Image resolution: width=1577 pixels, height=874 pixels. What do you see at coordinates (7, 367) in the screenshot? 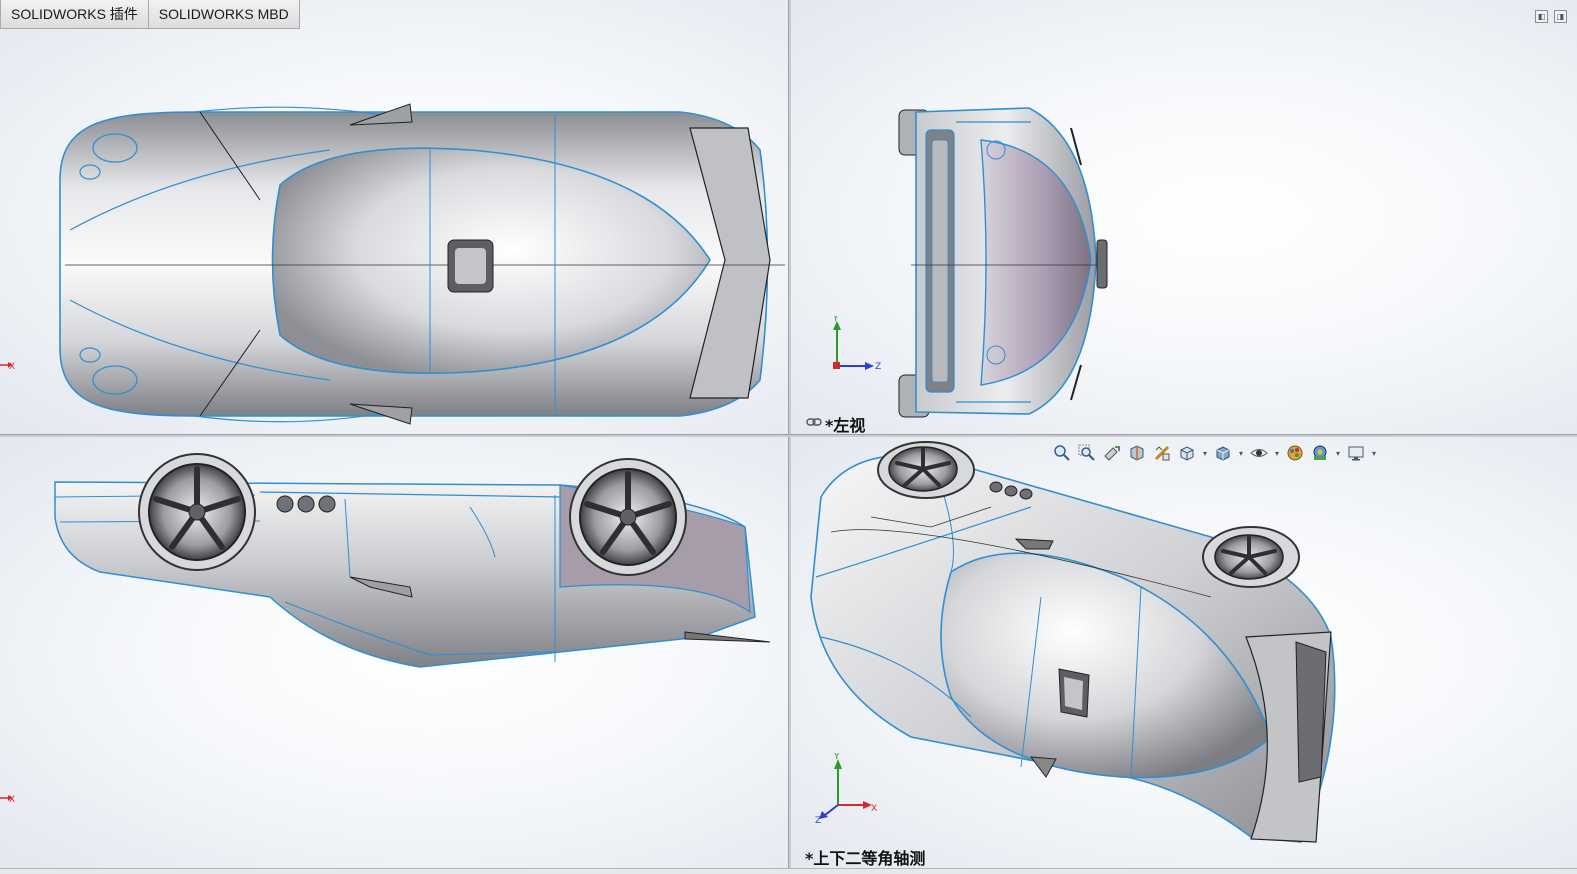
I see `axis-triad-top-left: X` at bounding box center [7, 367].